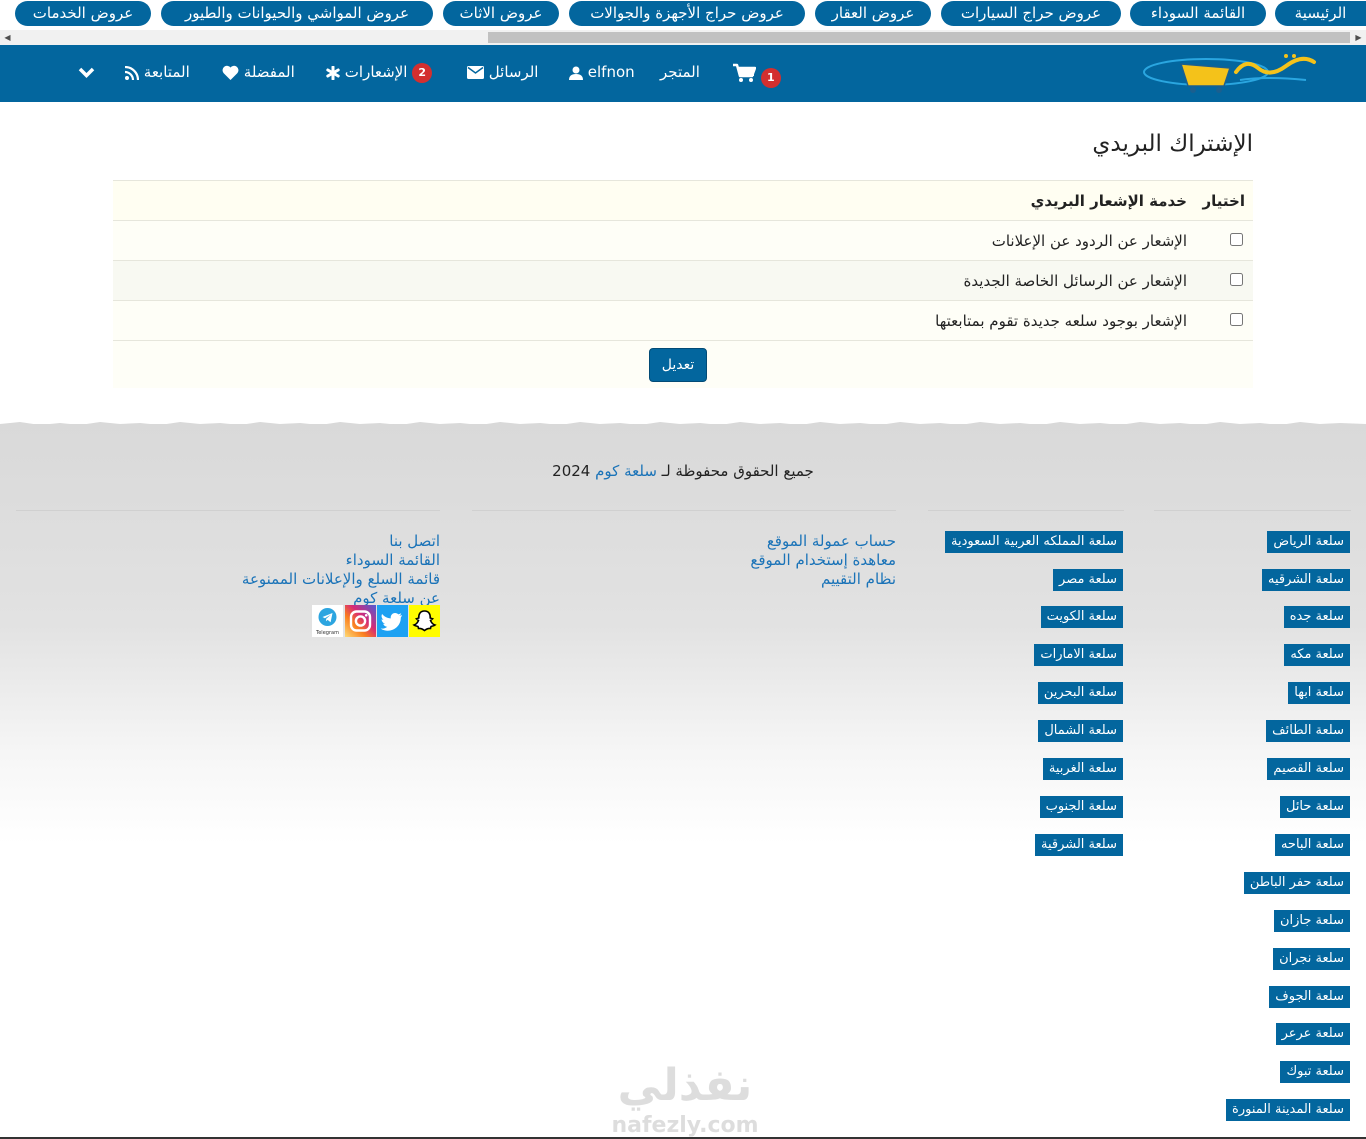 Image resolution: width=1366 pixels, height=1139 pixels. What do you see at coordinates (1308, 542) in the screenshot?
I see `city-link: سلعة الرياض` at bounding box center [1308, 542].